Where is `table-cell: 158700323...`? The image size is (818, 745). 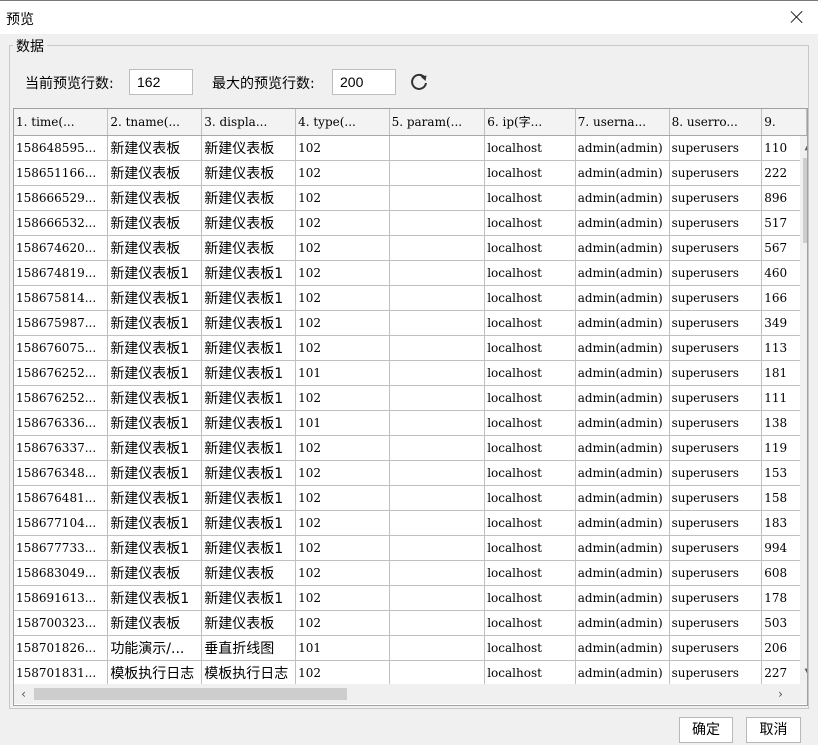 table-cell: 158700323... is located at coordinates (61, 623).